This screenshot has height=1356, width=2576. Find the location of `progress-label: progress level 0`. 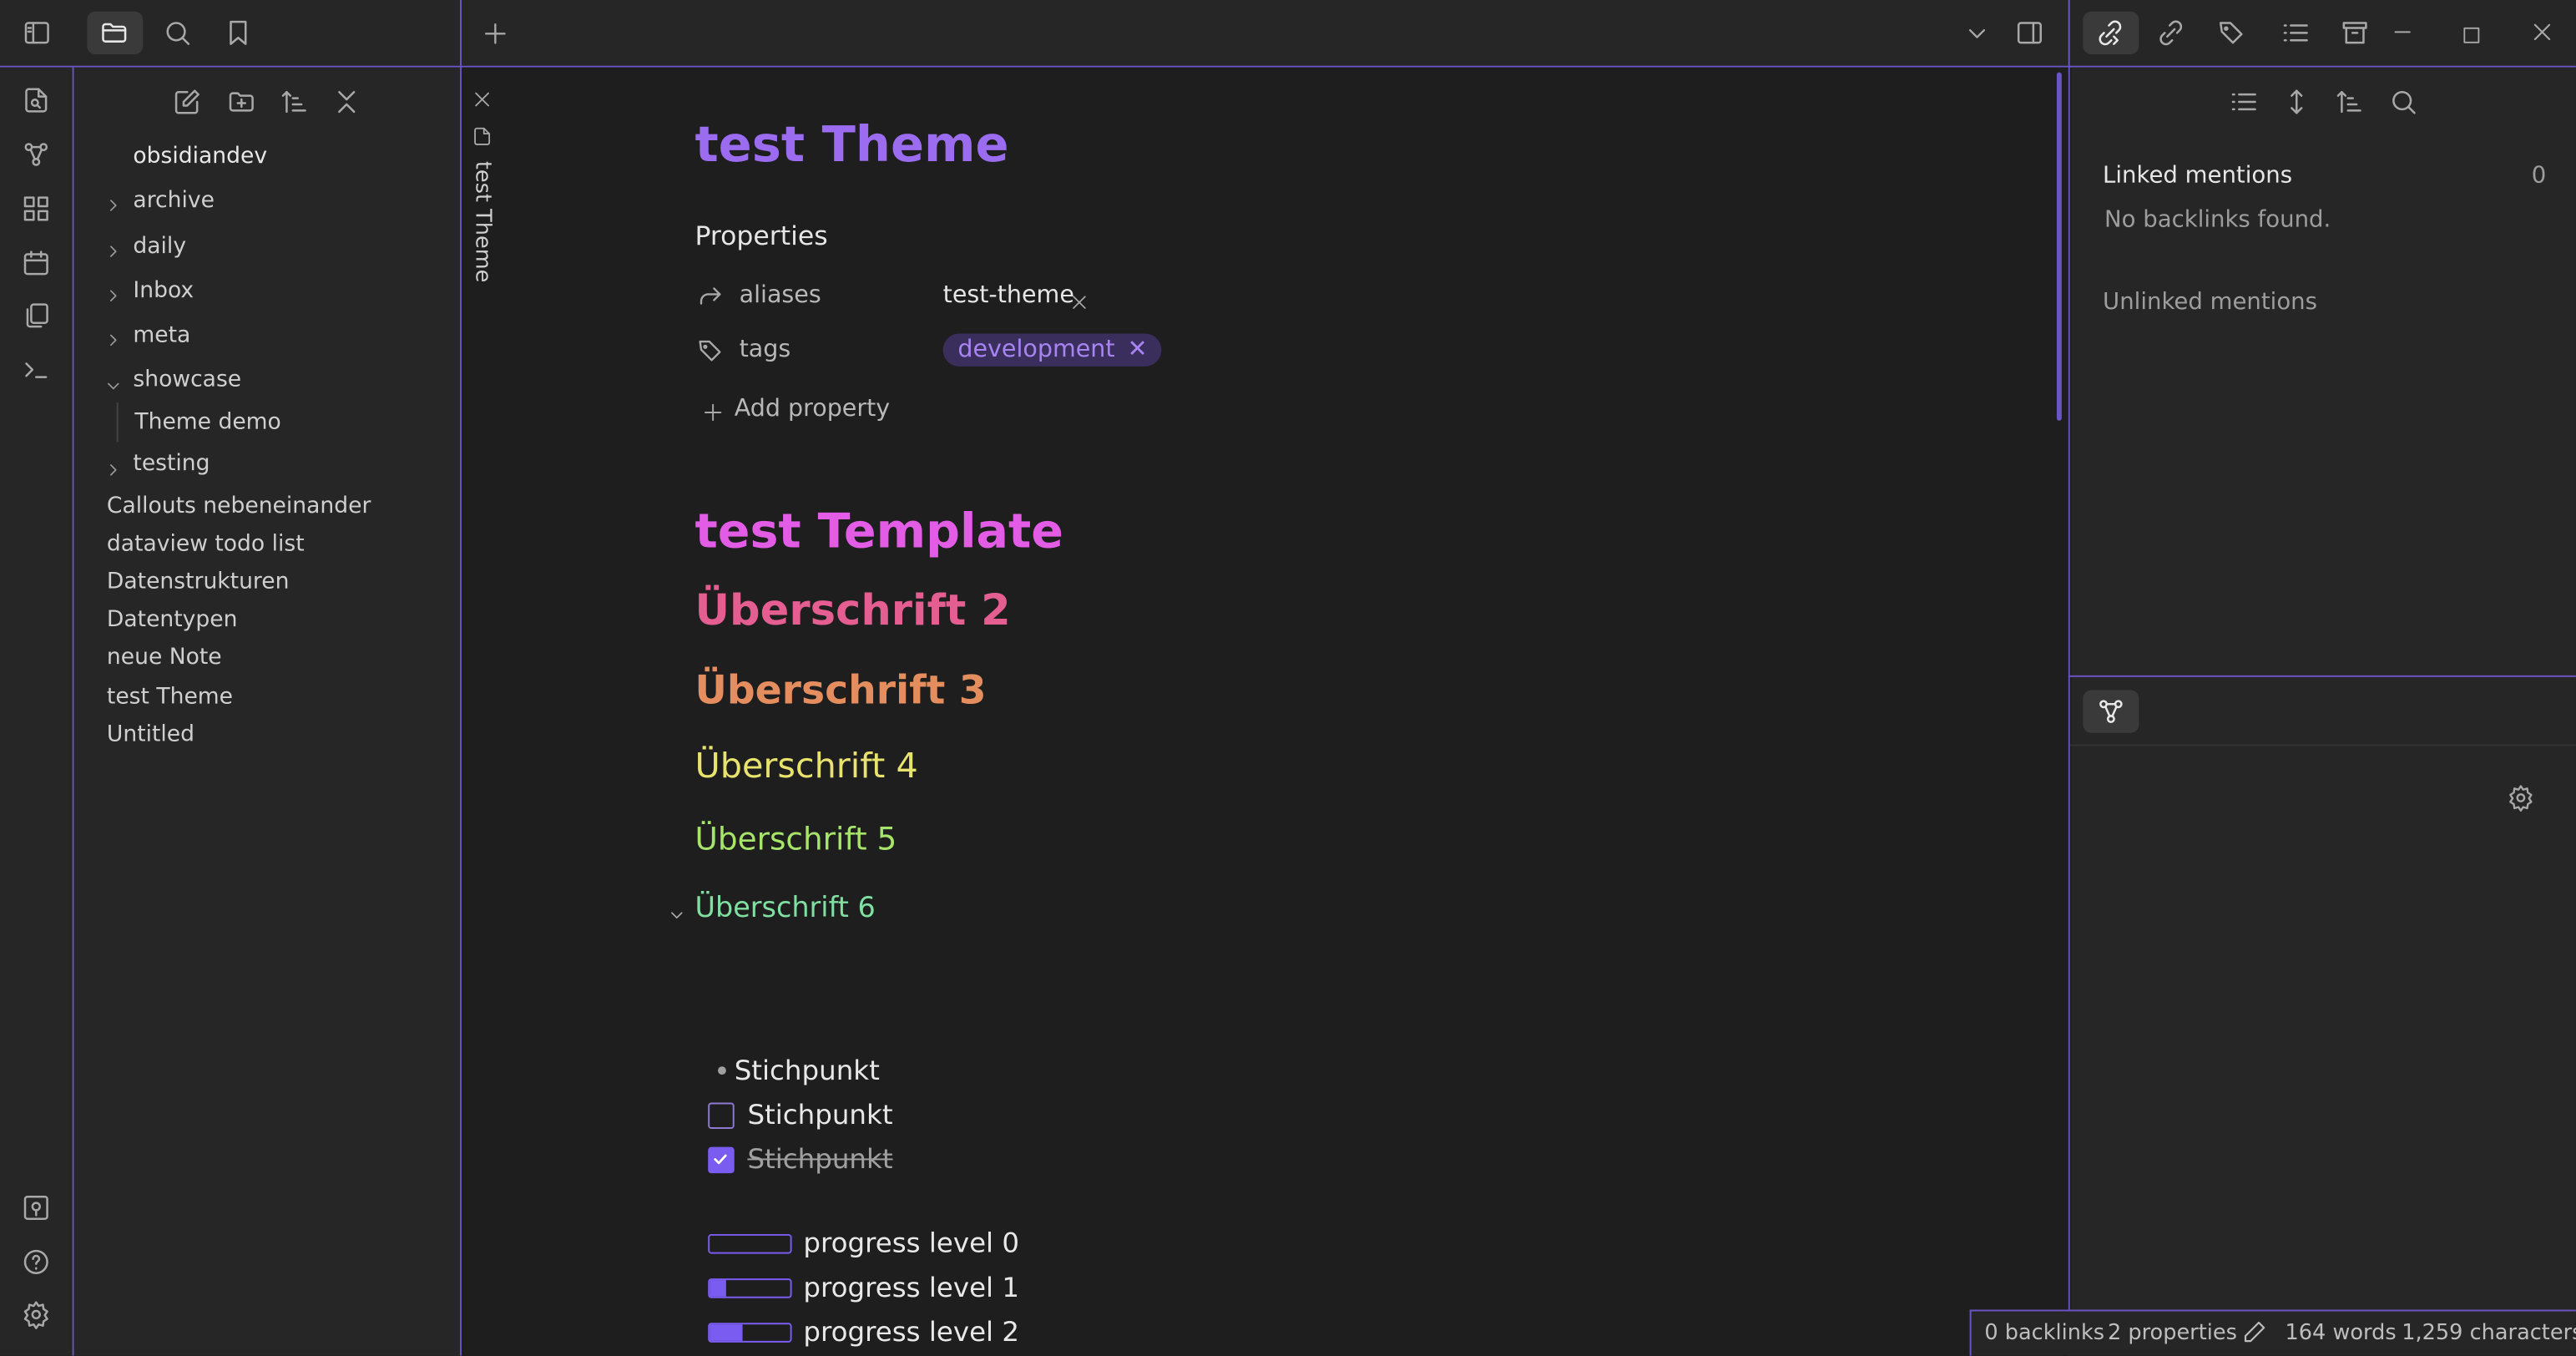

progress-label: progress level 0 is located at coordinates (911, 1243).